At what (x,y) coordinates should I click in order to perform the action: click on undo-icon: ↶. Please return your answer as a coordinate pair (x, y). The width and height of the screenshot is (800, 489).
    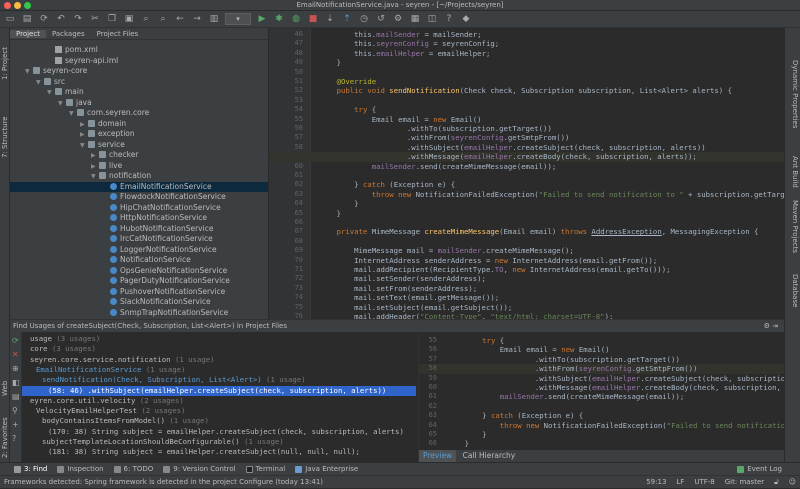
    Looking at the image, I should click on (61, 19).